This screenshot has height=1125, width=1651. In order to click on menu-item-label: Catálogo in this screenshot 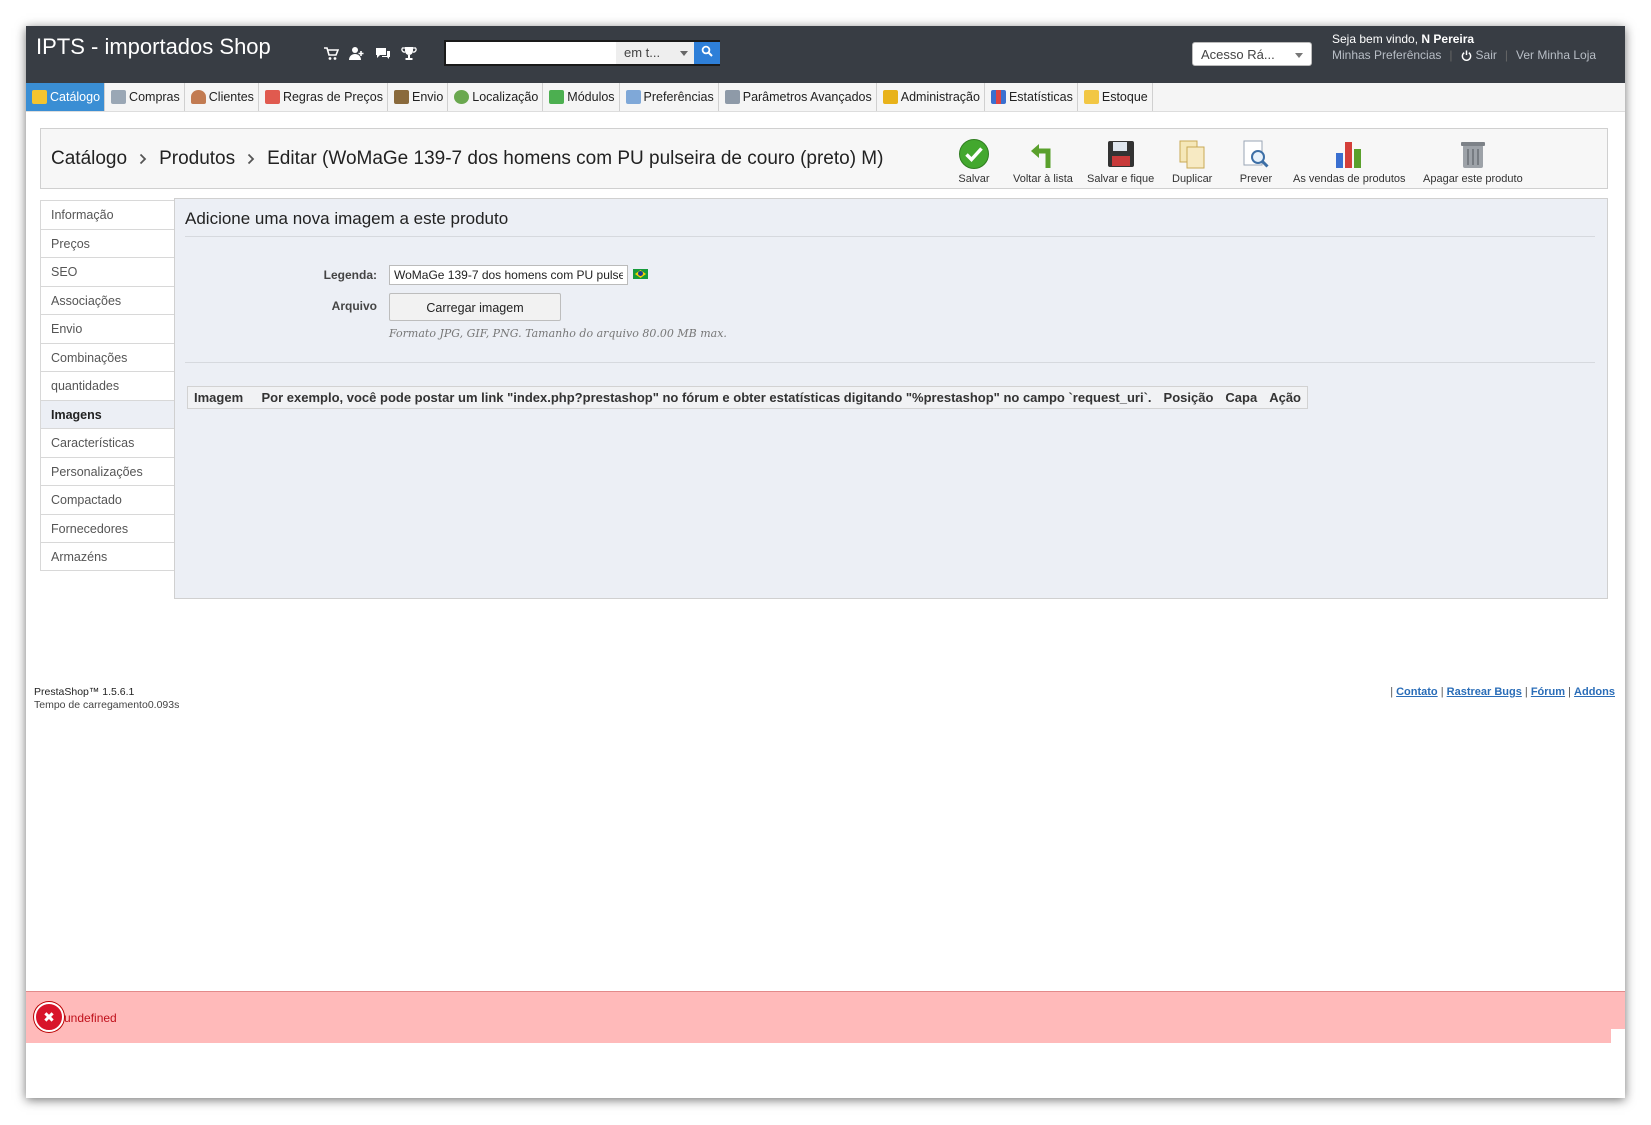, I will do `click(75, 97)`.